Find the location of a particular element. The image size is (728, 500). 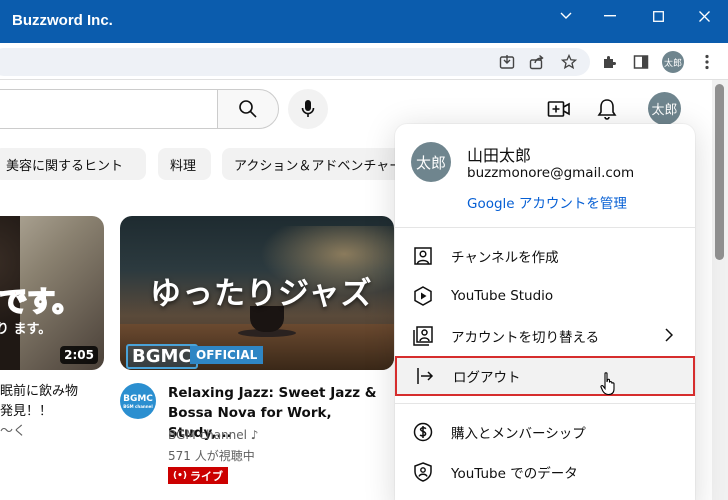

person-box-icon is located at coordinates (423, 256).